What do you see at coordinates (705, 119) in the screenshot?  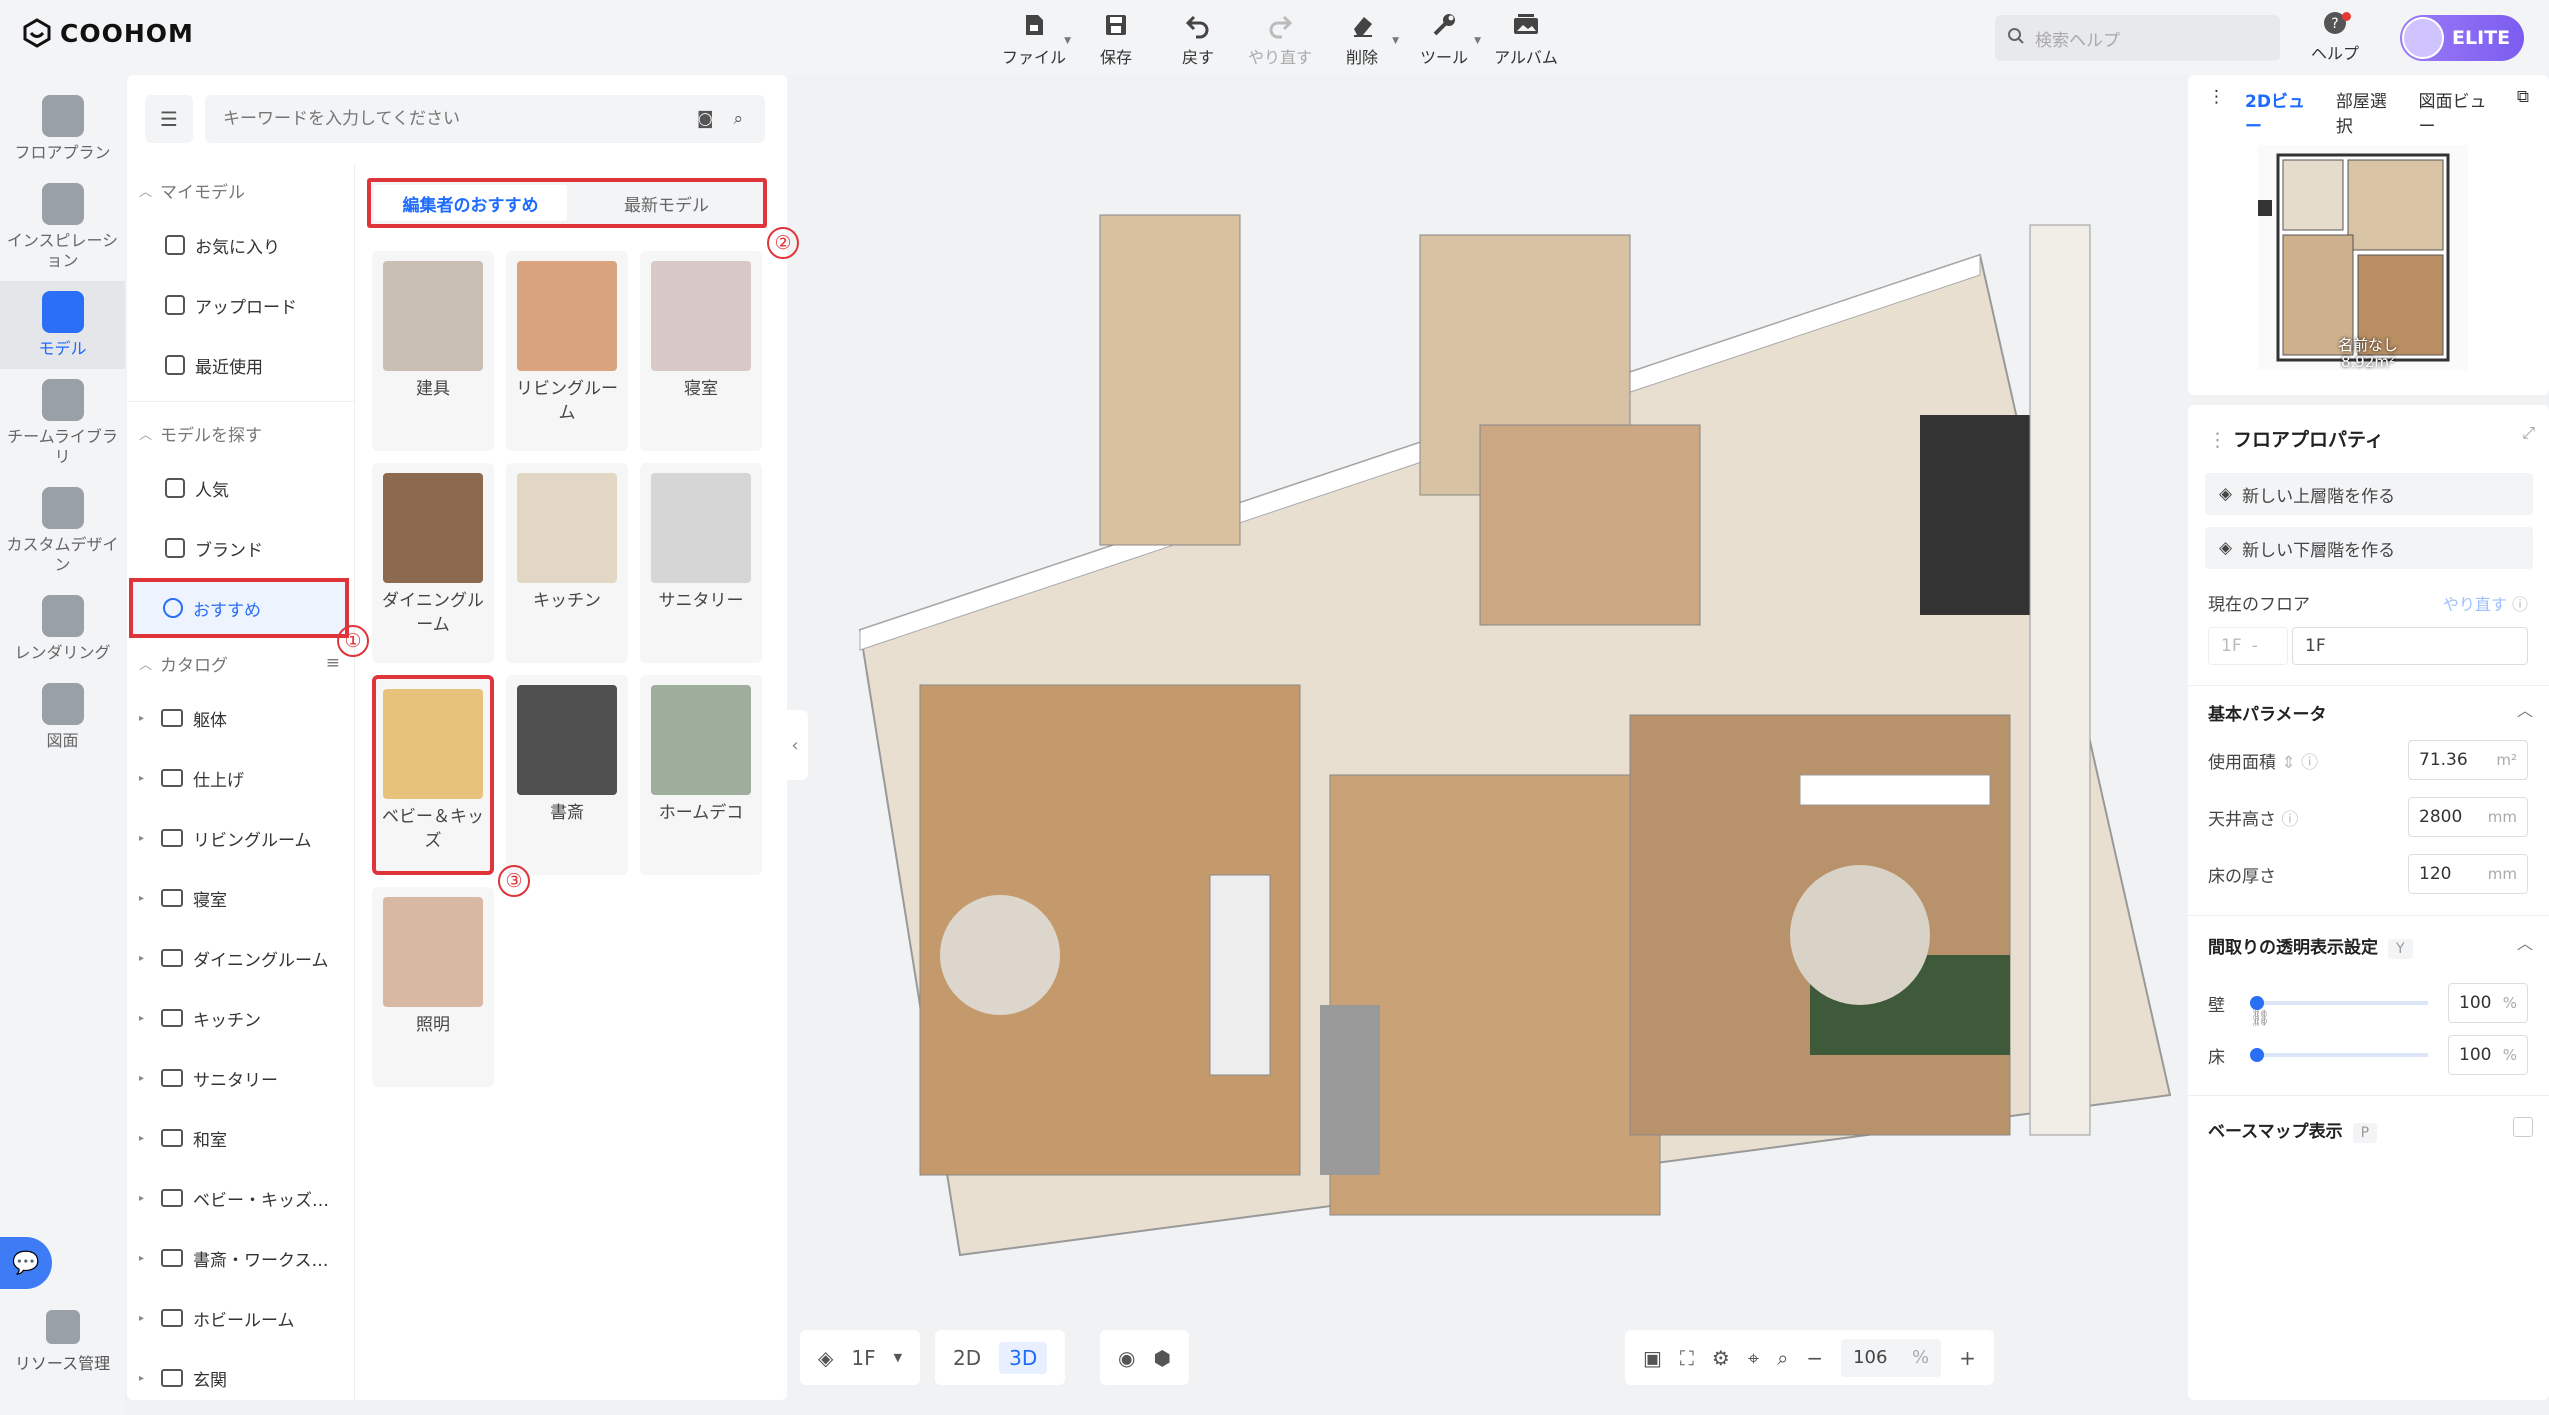 I see `camera-search-icon: ◙` at bounding box center [705, 119].